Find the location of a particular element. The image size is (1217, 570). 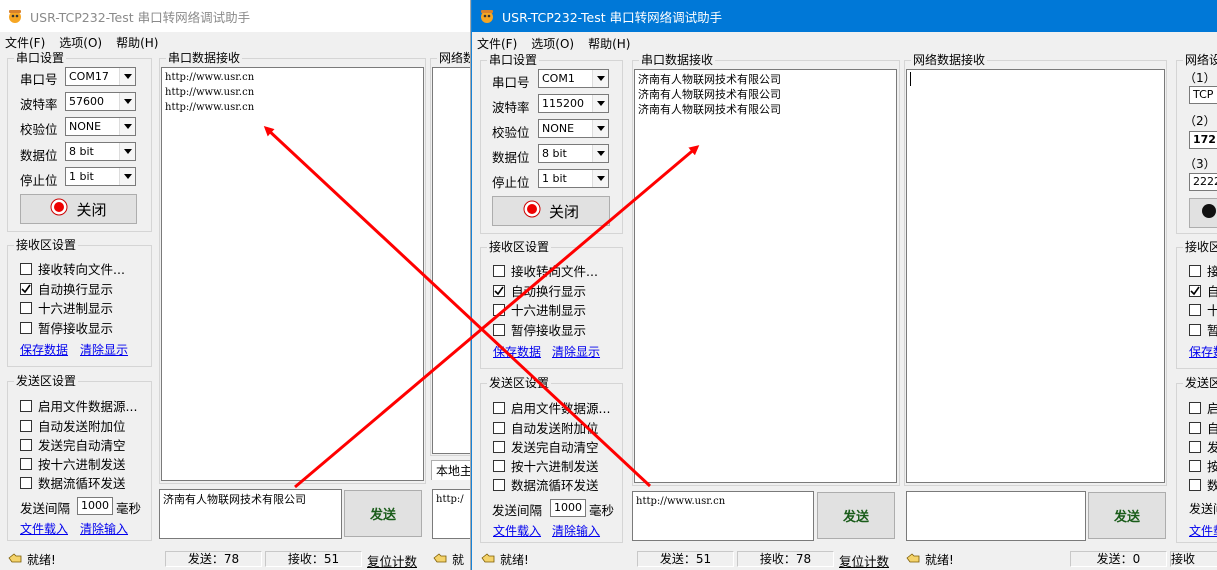

checkmark-icon is located at coordinates (499, 290).